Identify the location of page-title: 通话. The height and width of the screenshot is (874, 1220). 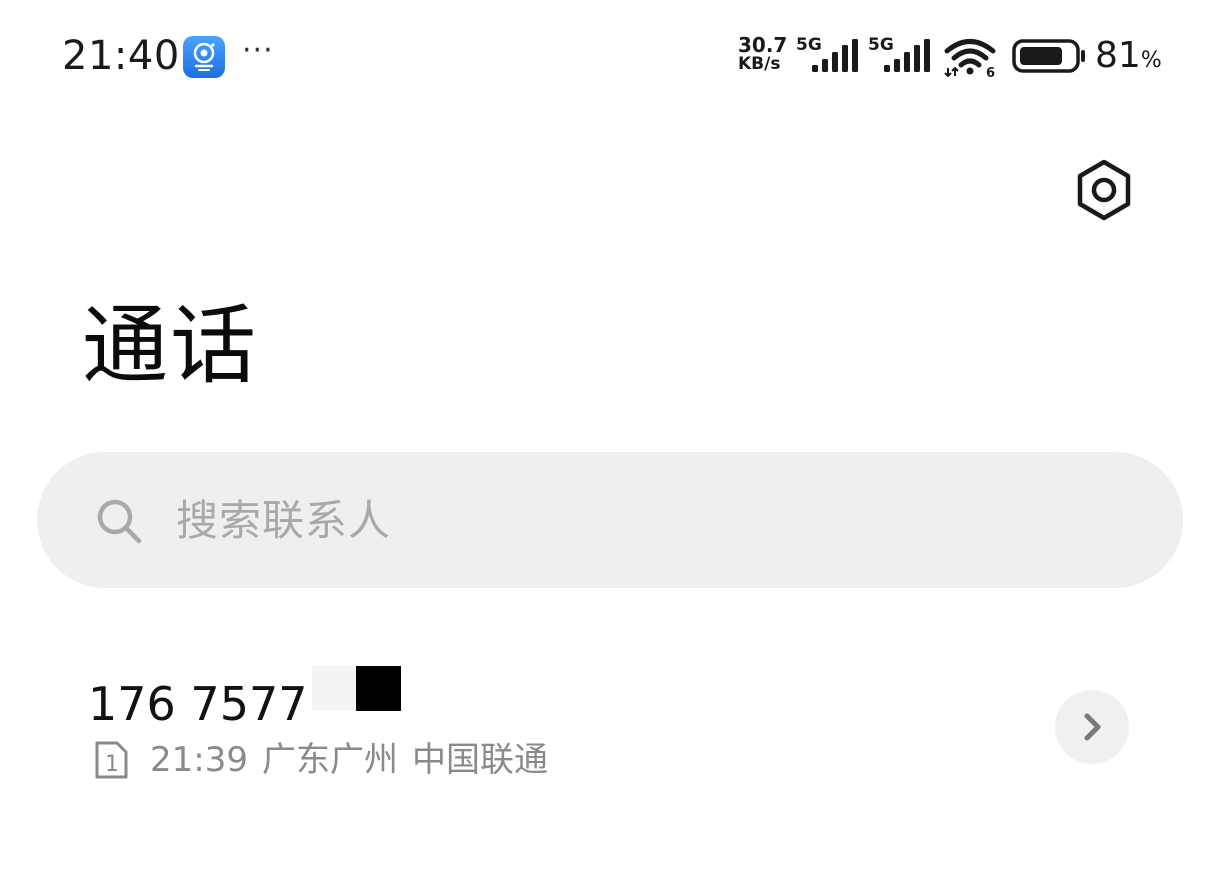
(170, 346).